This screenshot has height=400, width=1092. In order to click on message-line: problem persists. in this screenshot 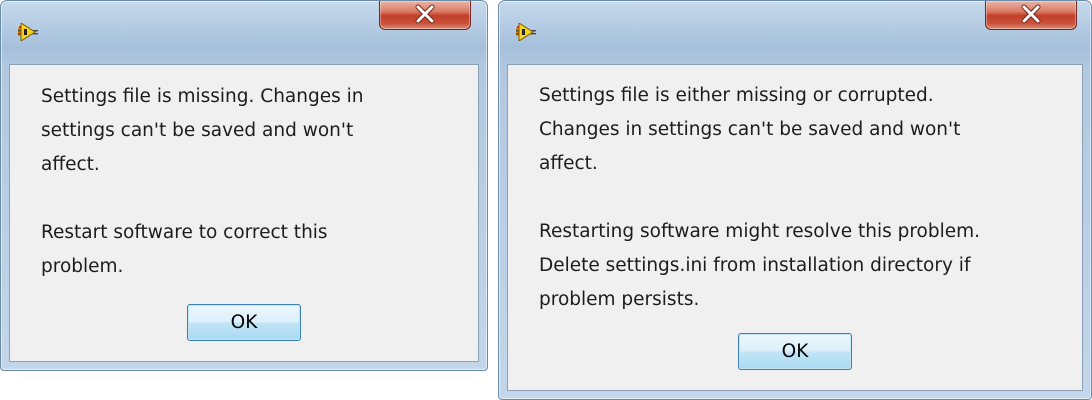, I will do `click(619, 299)`.